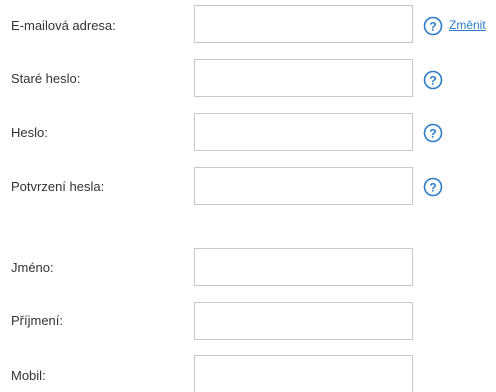 This screenshot has width=496, height=392. I want to click on old-password-row: Staré heslo: ?, so click(248, 79).